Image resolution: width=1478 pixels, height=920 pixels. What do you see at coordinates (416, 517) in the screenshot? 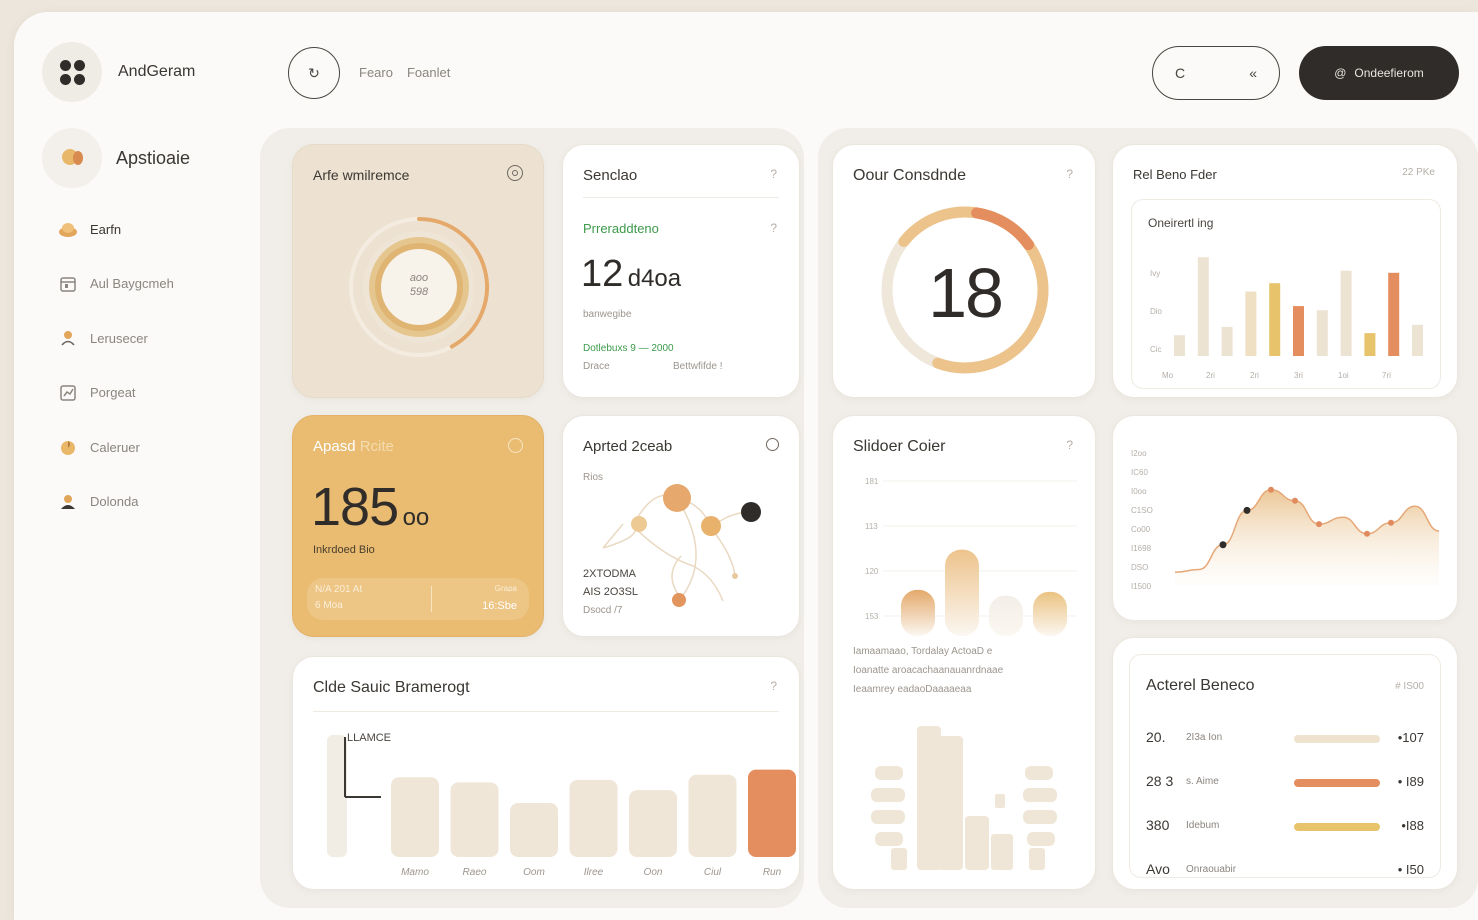
I see `amber-value-suffix: oo` at bounding box center [416, 517].